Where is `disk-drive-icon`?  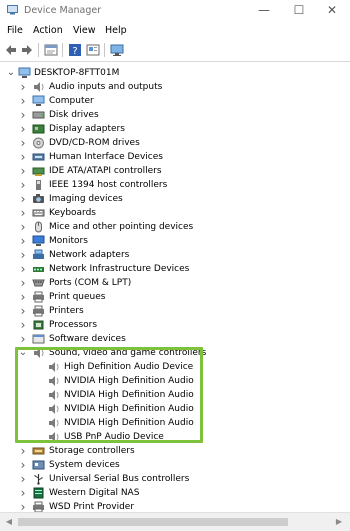 disk-drive-icon is located at coordinates (38, 115).